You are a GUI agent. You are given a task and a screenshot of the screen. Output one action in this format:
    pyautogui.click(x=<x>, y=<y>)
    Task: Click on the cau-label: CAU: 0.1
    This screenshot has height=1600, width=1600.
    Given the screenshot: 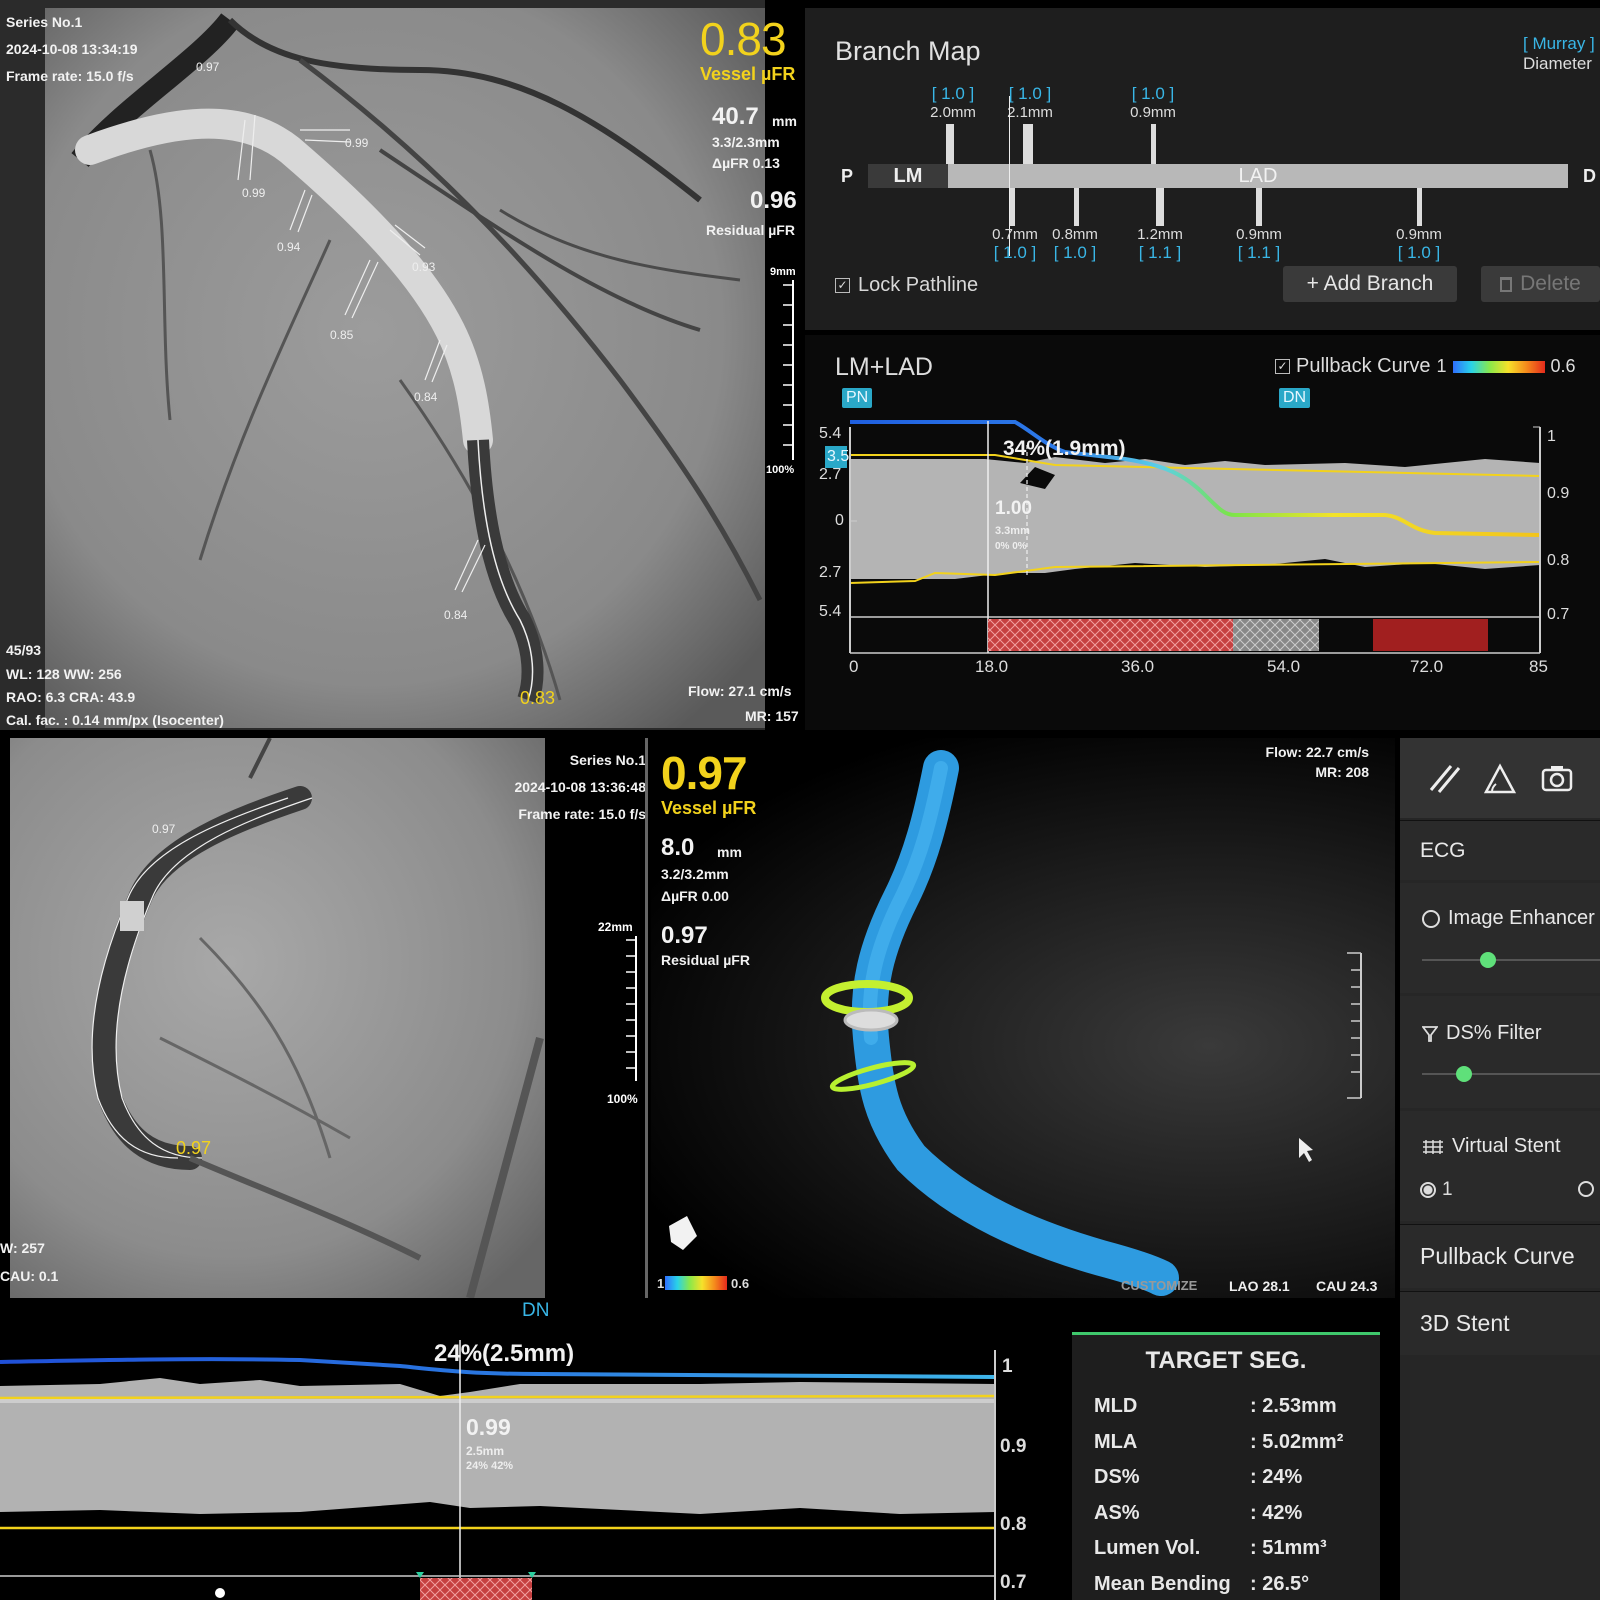 What is the action you would take?
    pyautogui.click(x=29, y=1276)
    